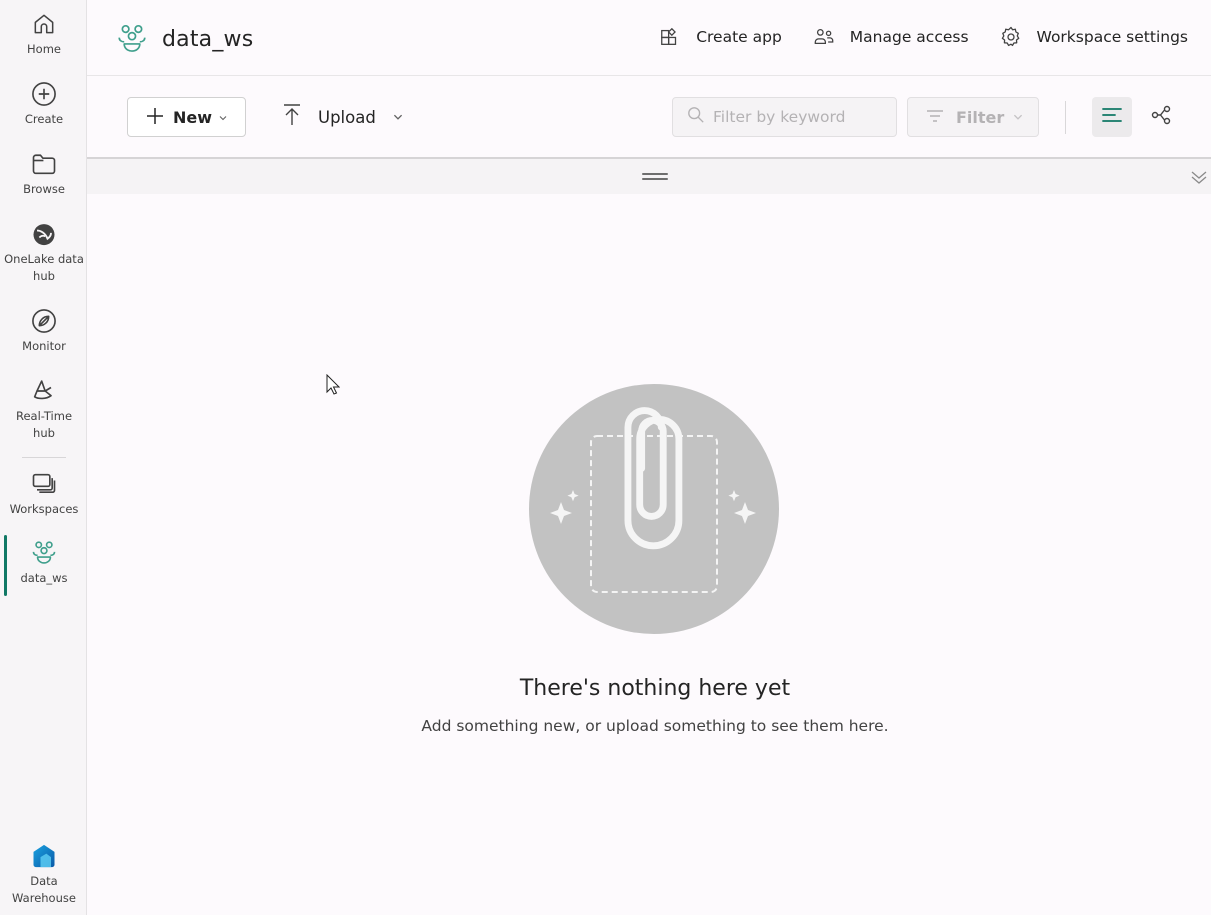 The image size is (1211, 915). I want to click on workspace-name: data_ws, so click(208, 39).